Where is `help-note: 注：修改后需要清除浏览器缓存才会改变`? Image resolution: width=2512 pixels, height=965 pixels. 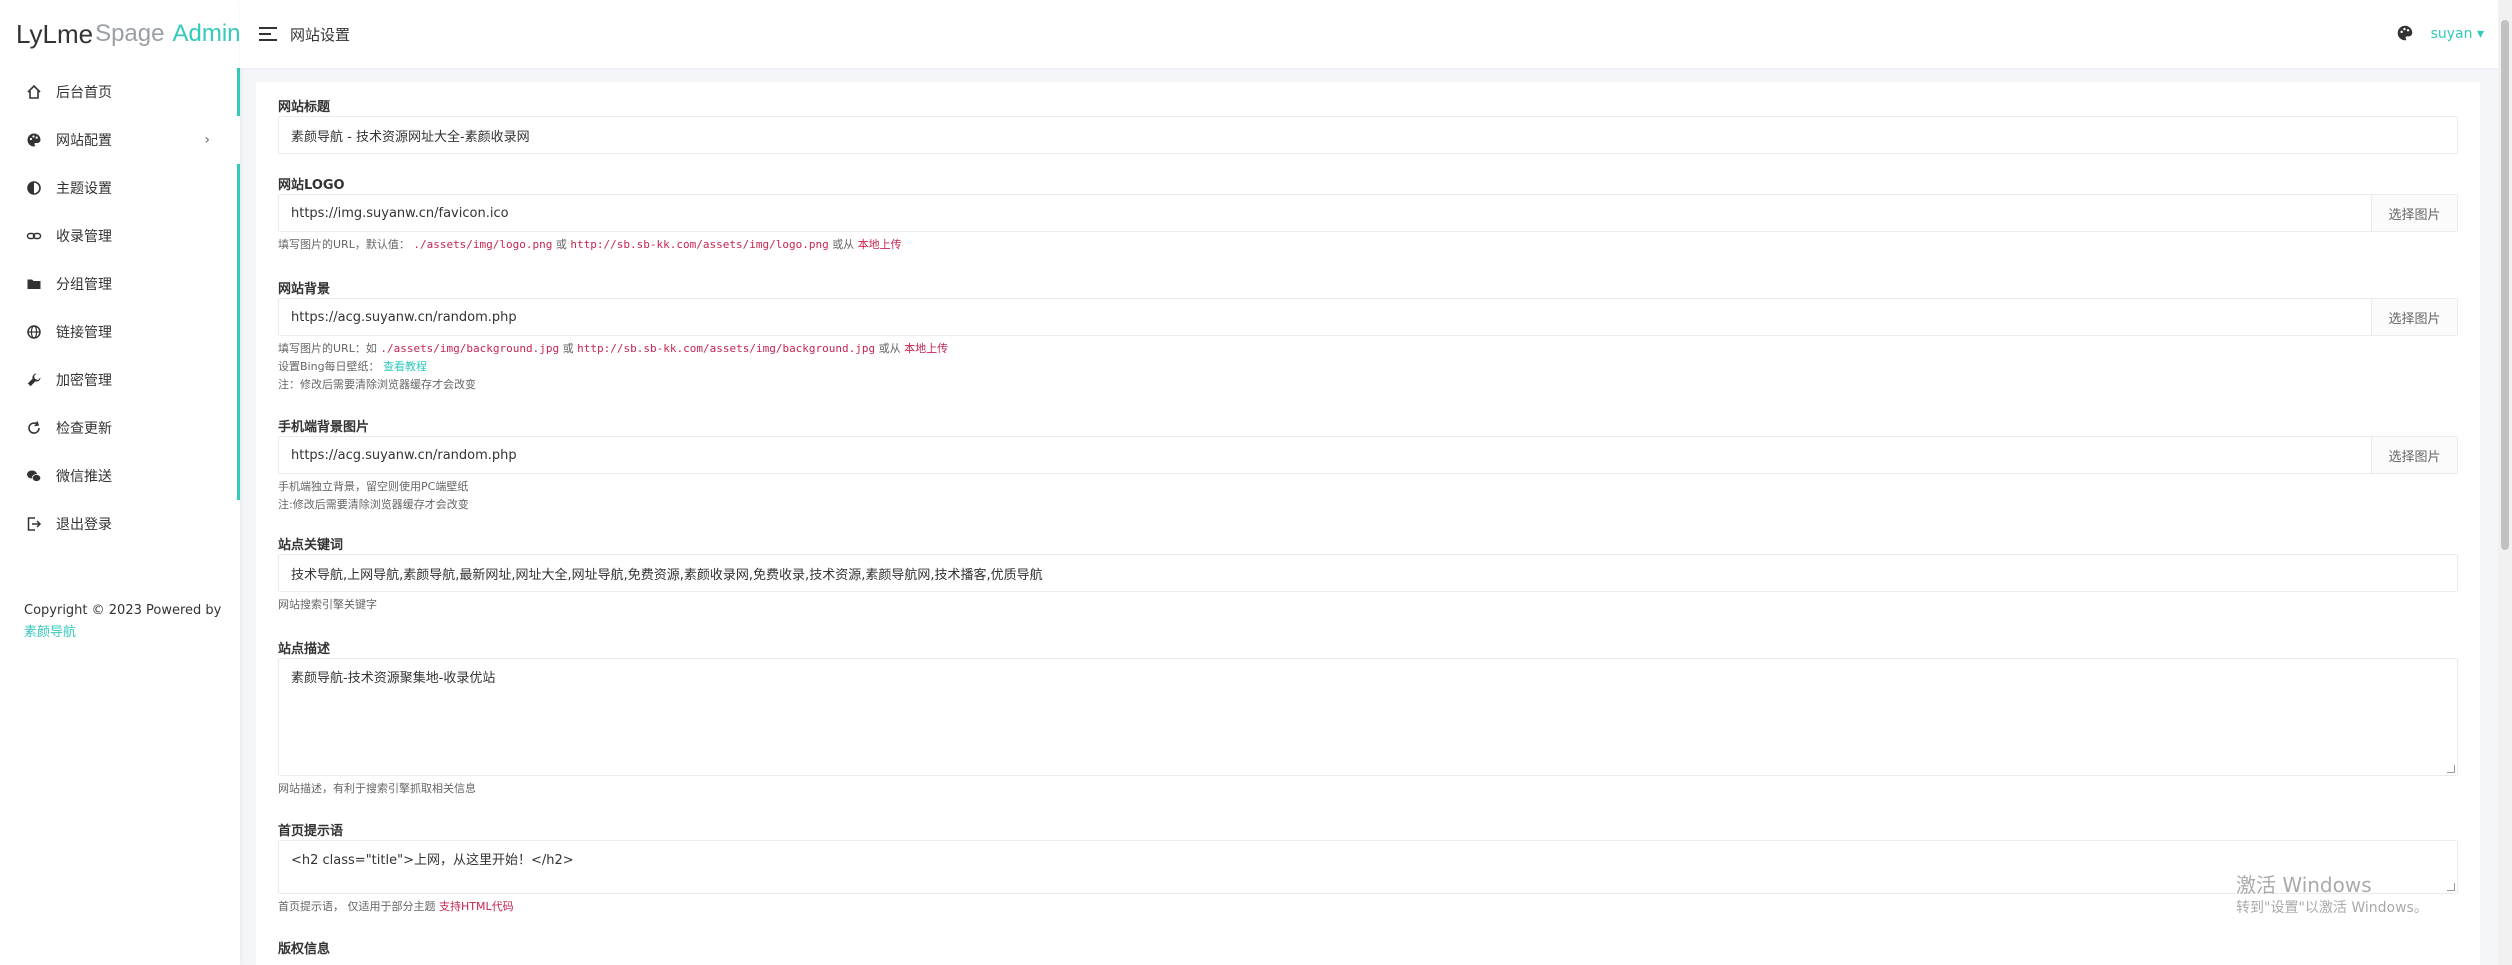
help-note: 注：修改后需要清除浏览器缓存才会改变 is located at coordinates (377, 384).